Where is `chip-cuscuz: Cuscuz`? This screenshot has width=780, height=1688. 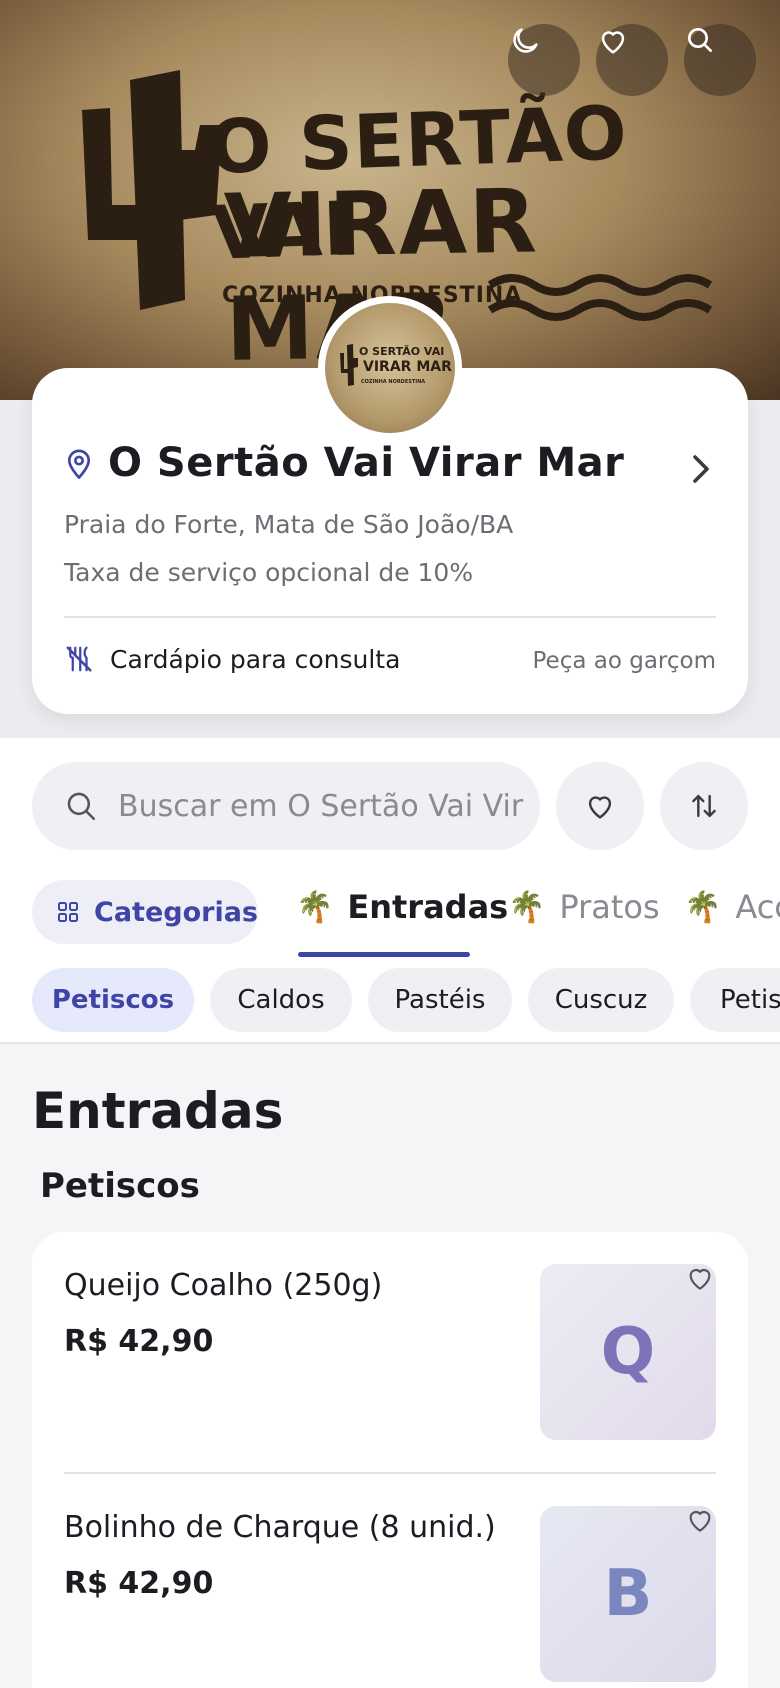
chip-cuscuz: Cuscuz is located at coordinates (601, 1000).